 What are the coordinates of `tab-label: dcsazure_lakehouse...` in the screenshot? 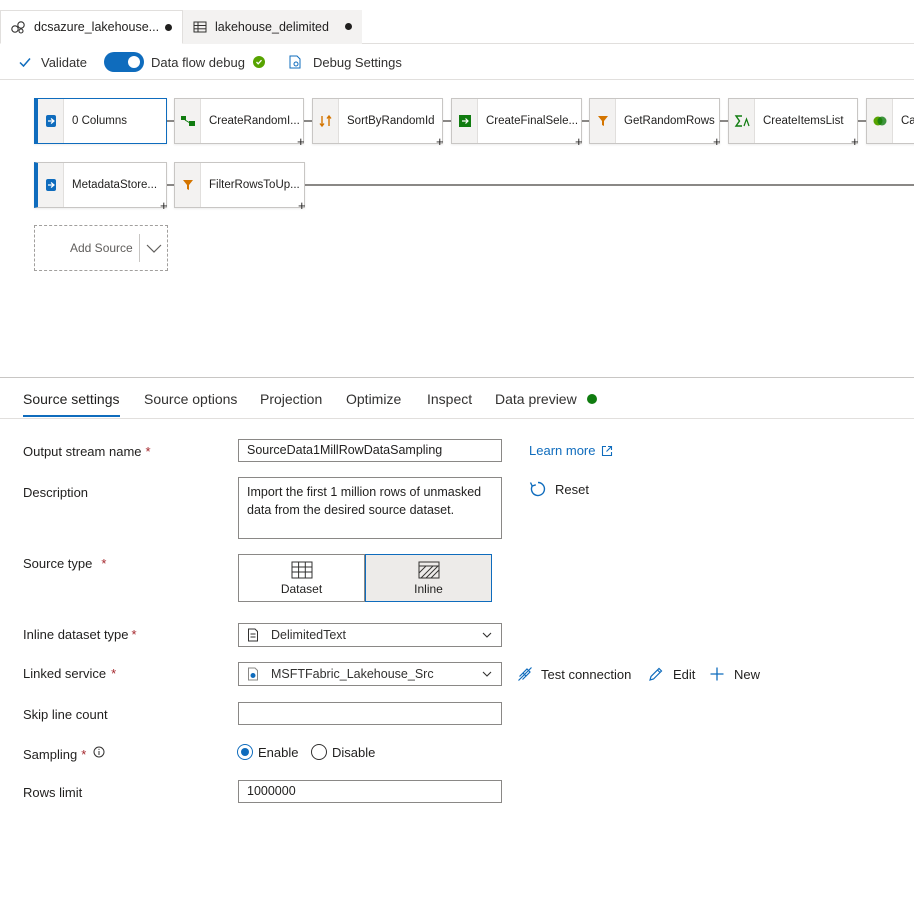 It's located at (97, 27).